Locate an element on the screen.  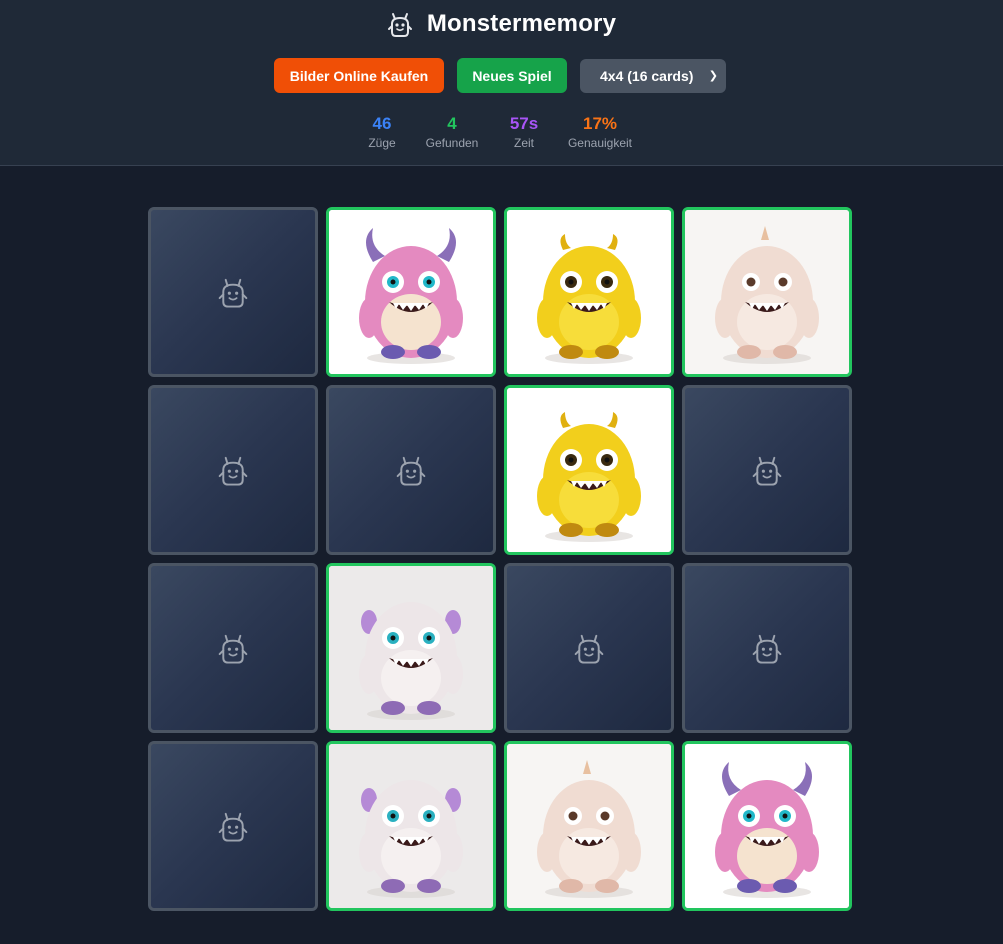
stat-time-value: 57s is located at coordinates (524, 123).